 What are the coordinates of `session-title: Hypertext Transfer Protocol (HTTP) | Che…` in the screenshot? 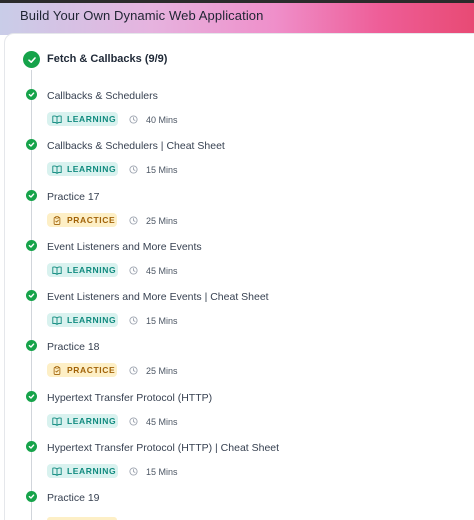 It's located at (163, 448).